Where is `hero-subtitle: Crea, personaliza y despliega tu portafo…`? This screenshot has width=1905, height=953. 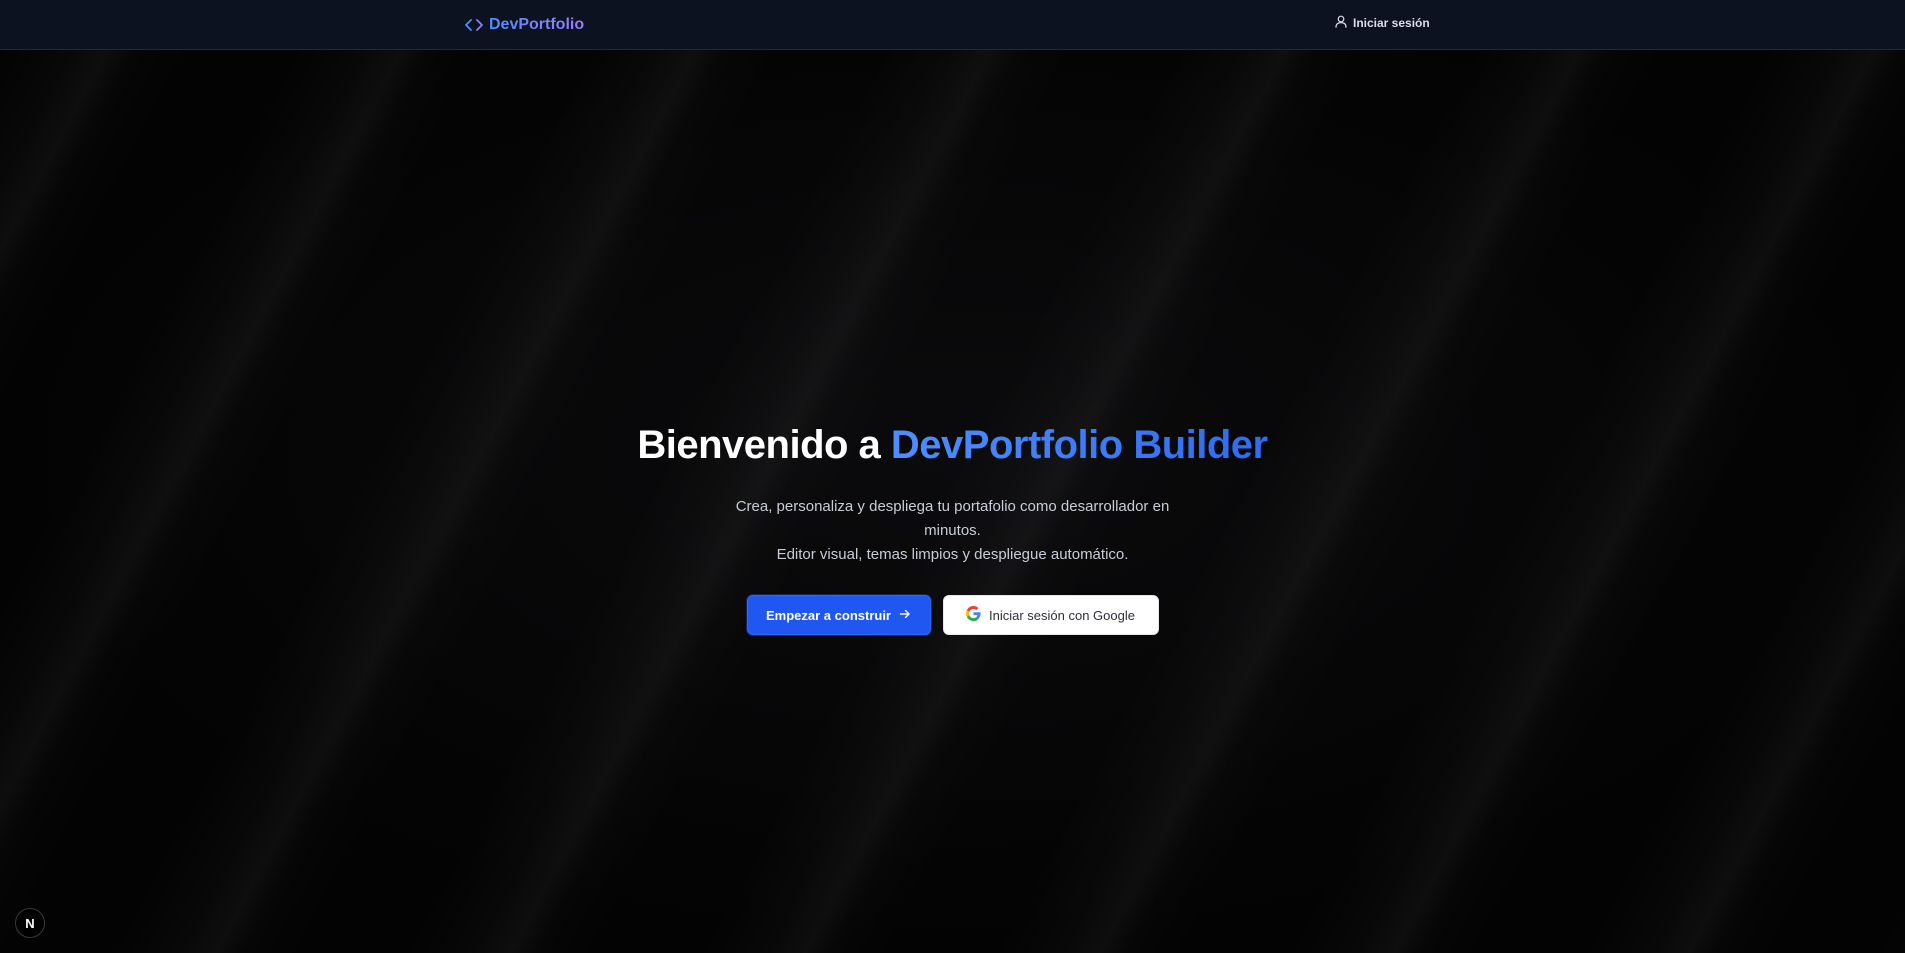
hero-subtitle: Crea, personaliza y despliega tu portafo… is located at coordinates (953, 531).